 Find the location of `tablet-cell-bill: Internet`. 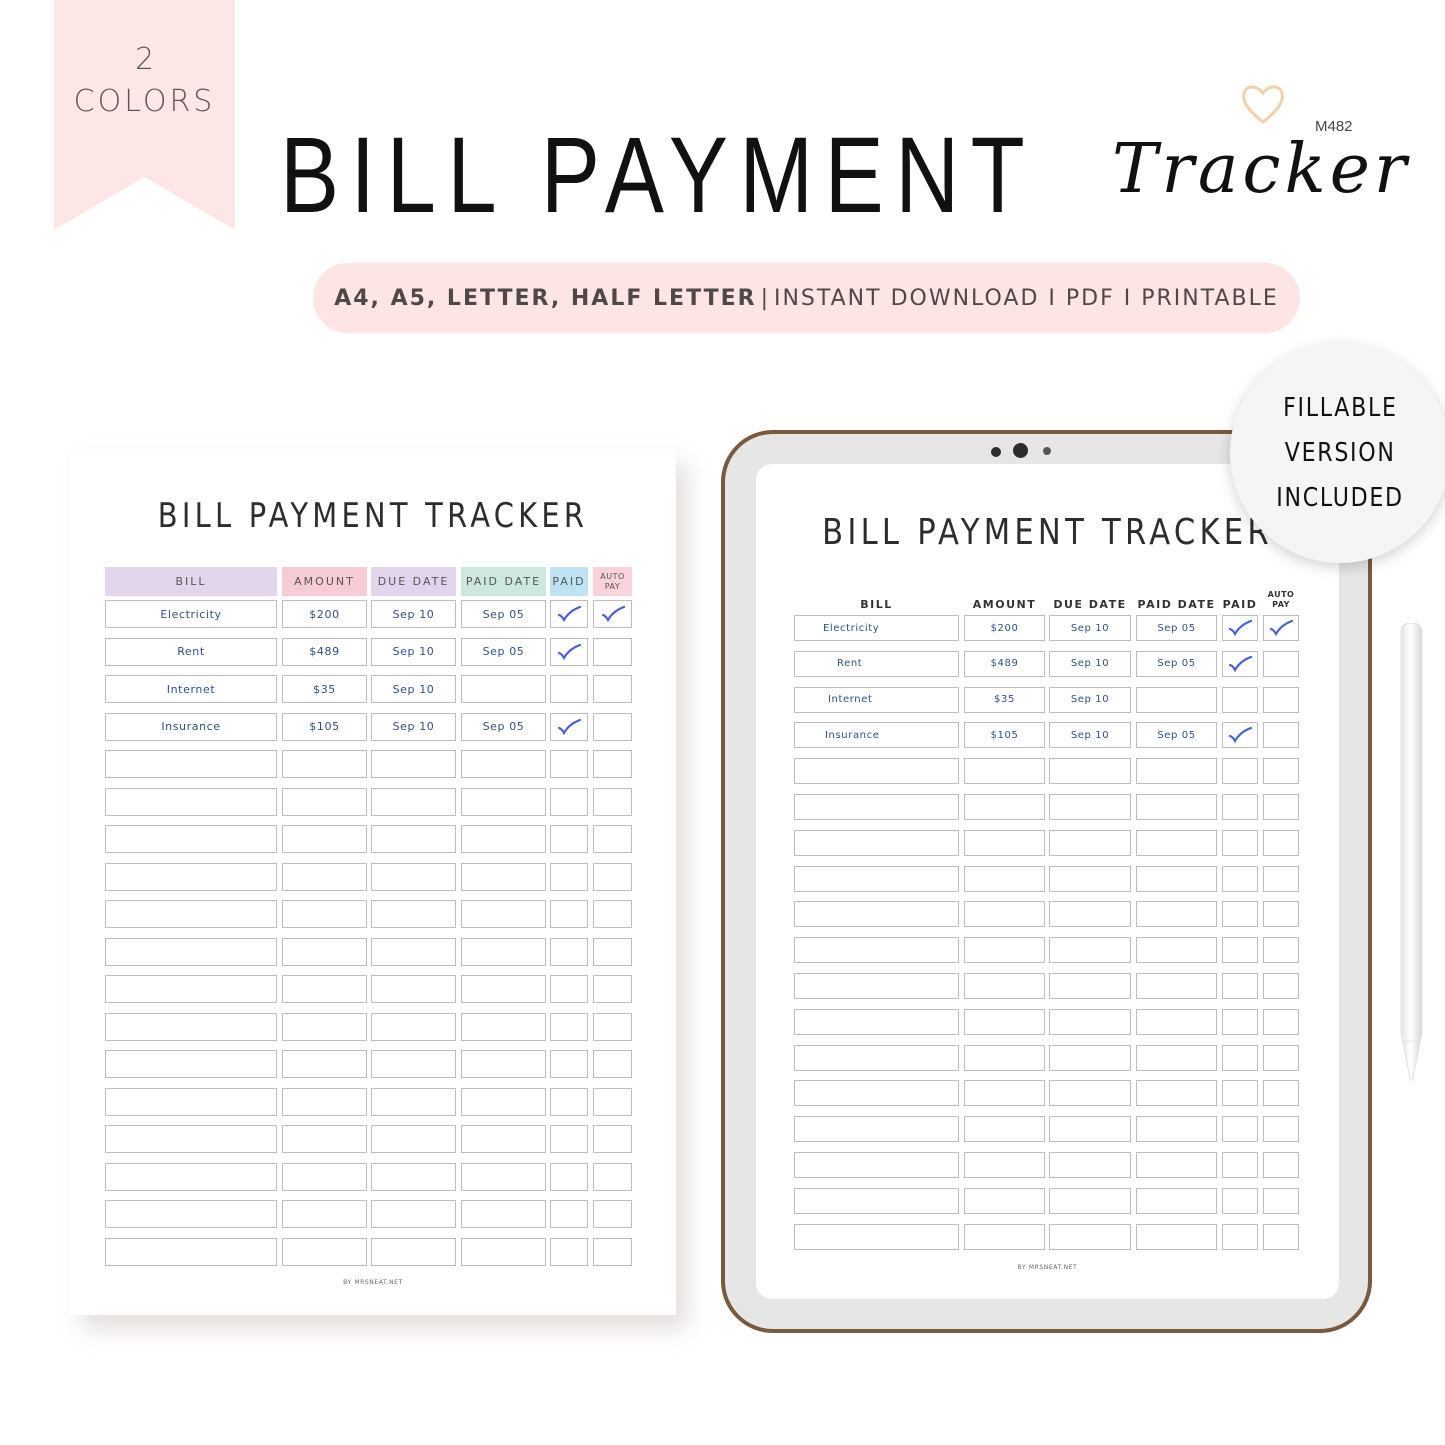

tablet-cell-bill: Internet is located at coordinates (876, 699).